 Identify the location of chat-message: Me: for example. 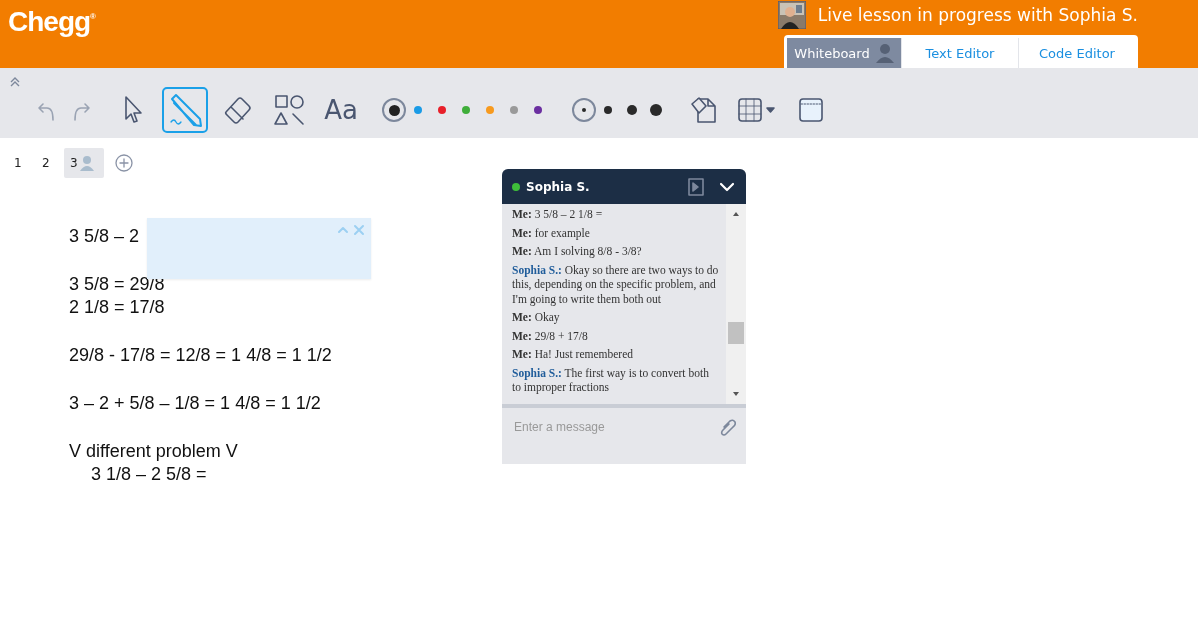
(551, 232).